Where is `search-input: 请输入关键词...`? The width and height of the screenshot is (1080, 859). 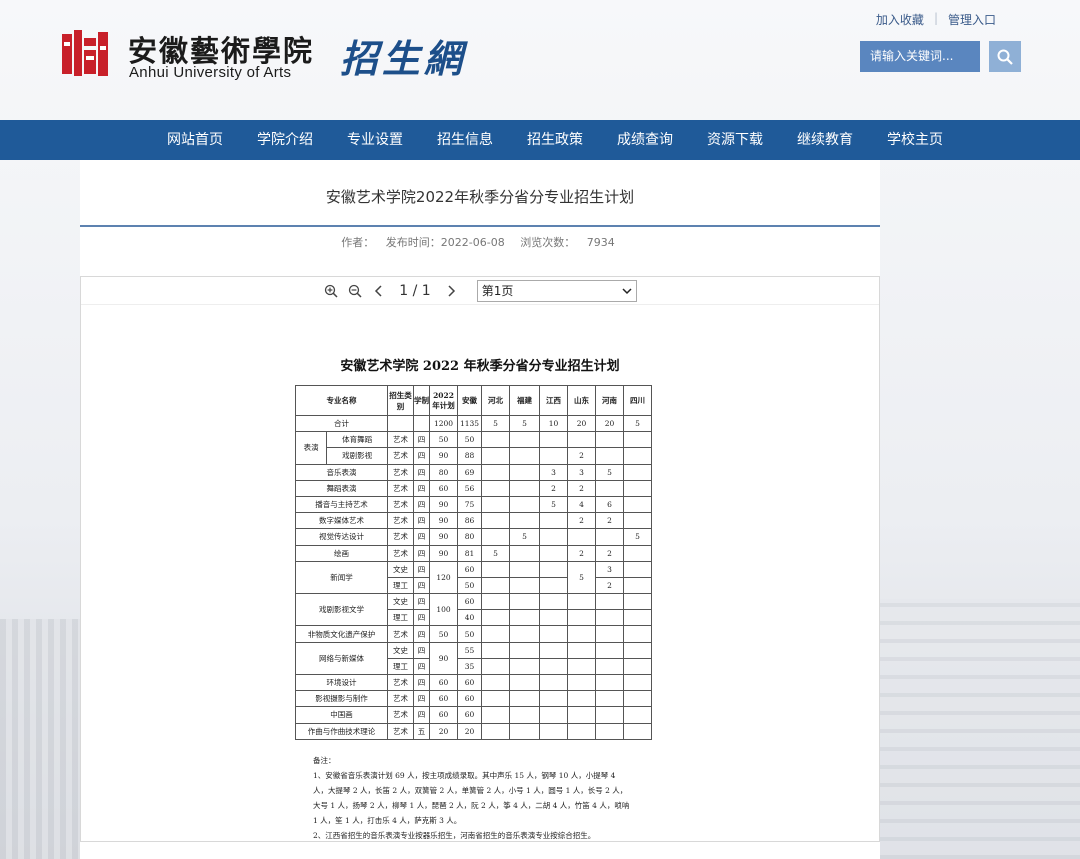 search-input: 请输入关键词... is located at coordinates (920, 56).